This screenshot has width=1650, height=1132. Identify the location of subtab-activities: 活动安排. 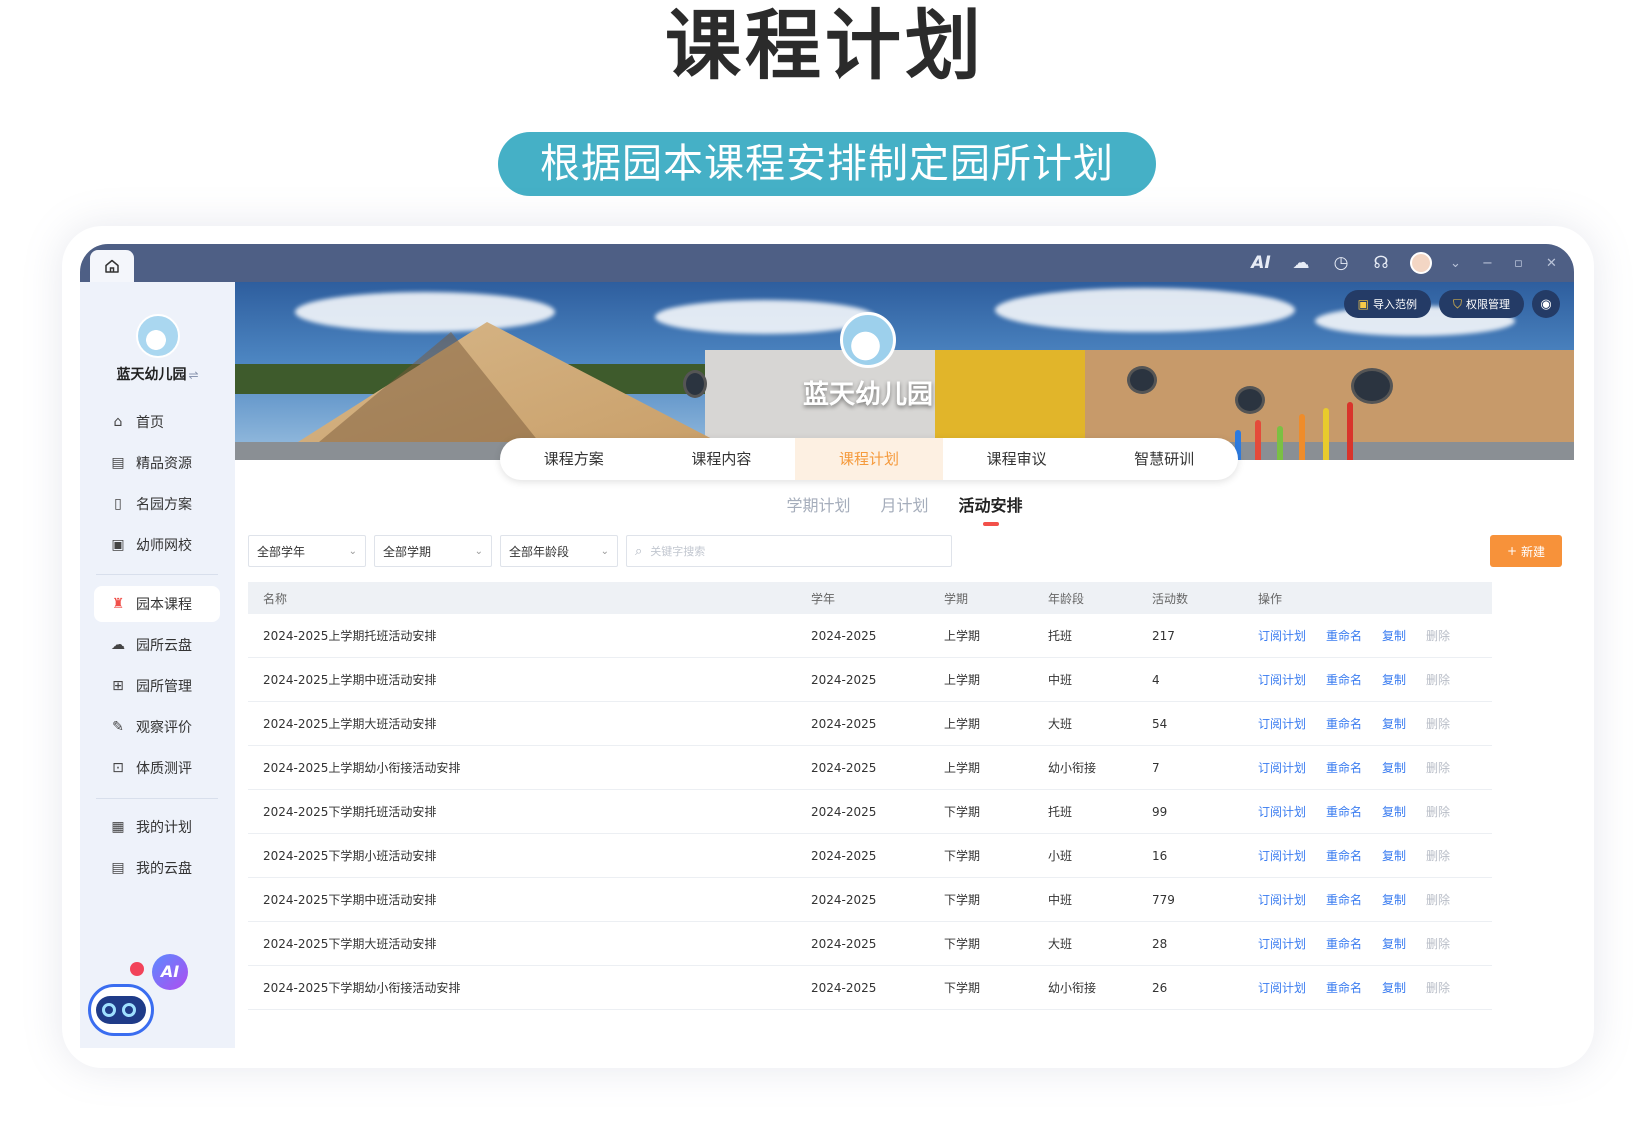
(991, 509).